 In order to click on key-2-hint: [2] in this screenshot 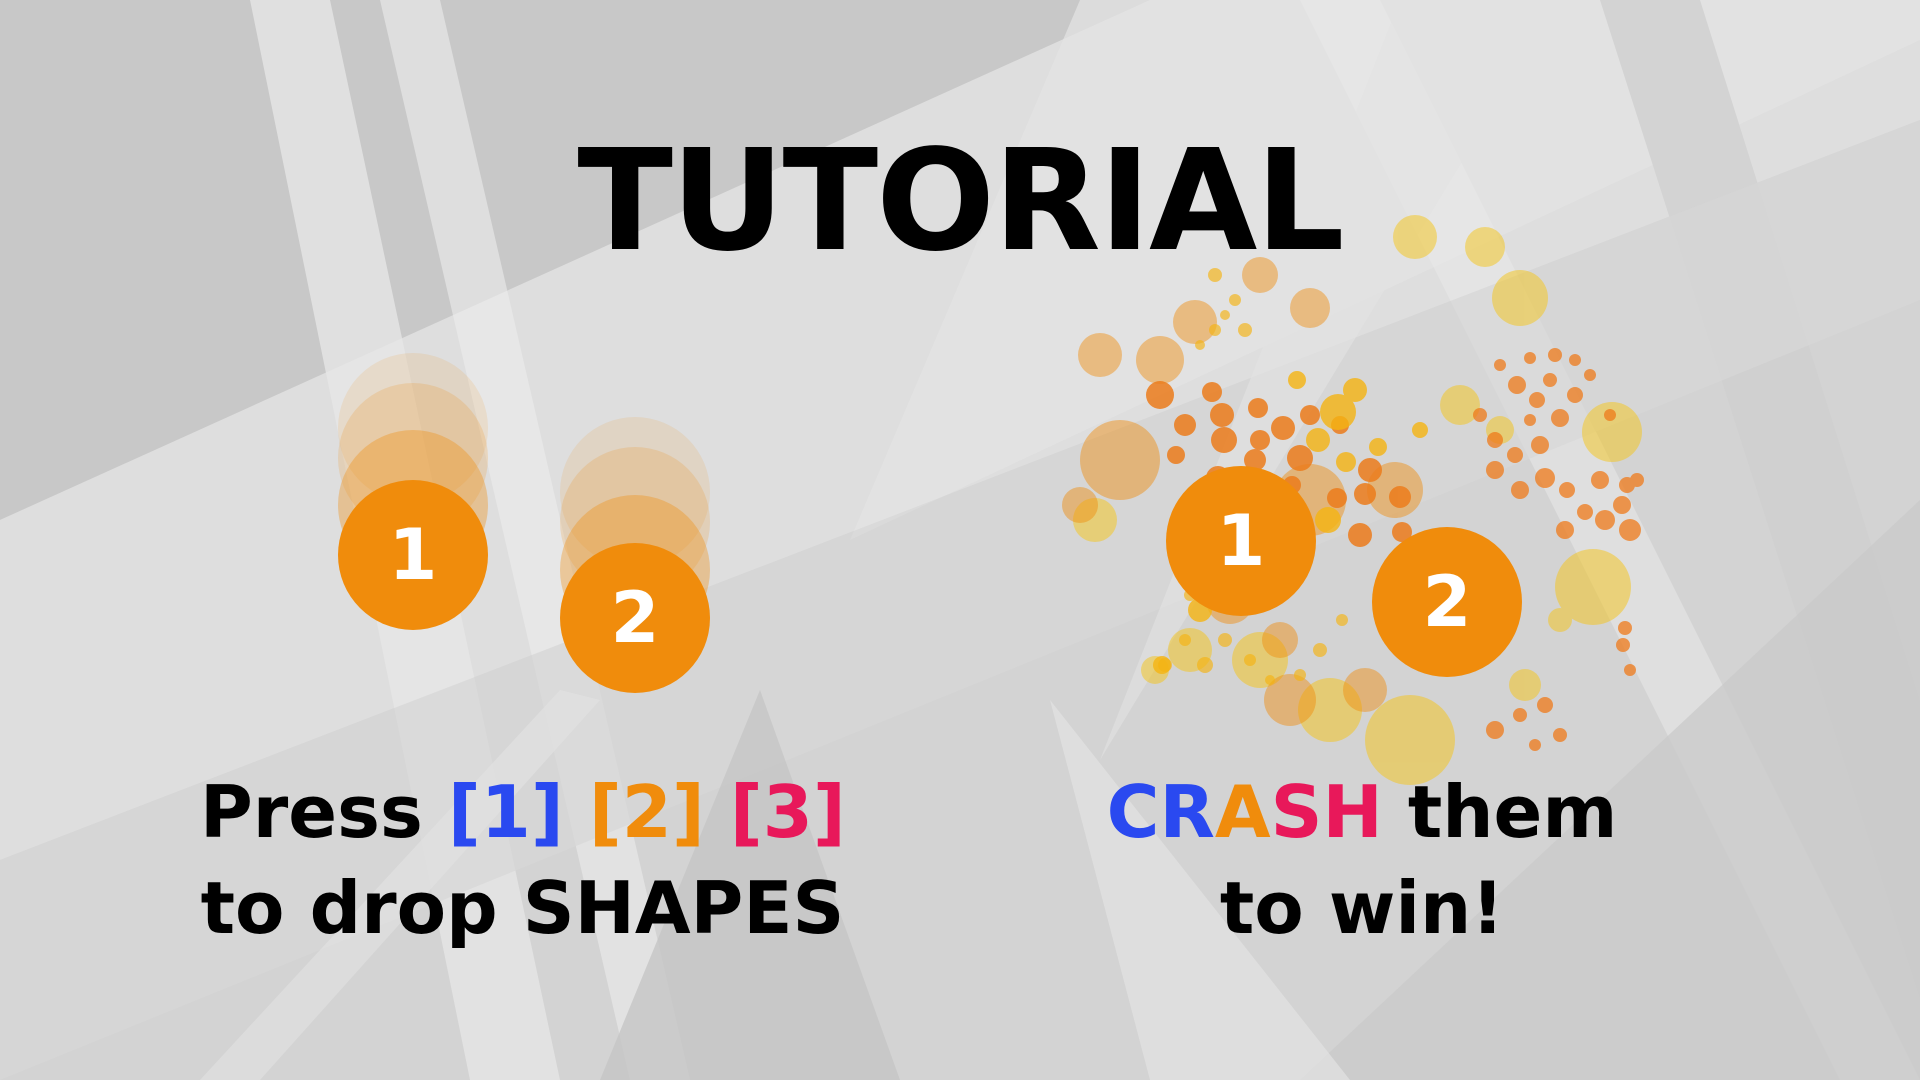, I will do `click(646, 812)`.